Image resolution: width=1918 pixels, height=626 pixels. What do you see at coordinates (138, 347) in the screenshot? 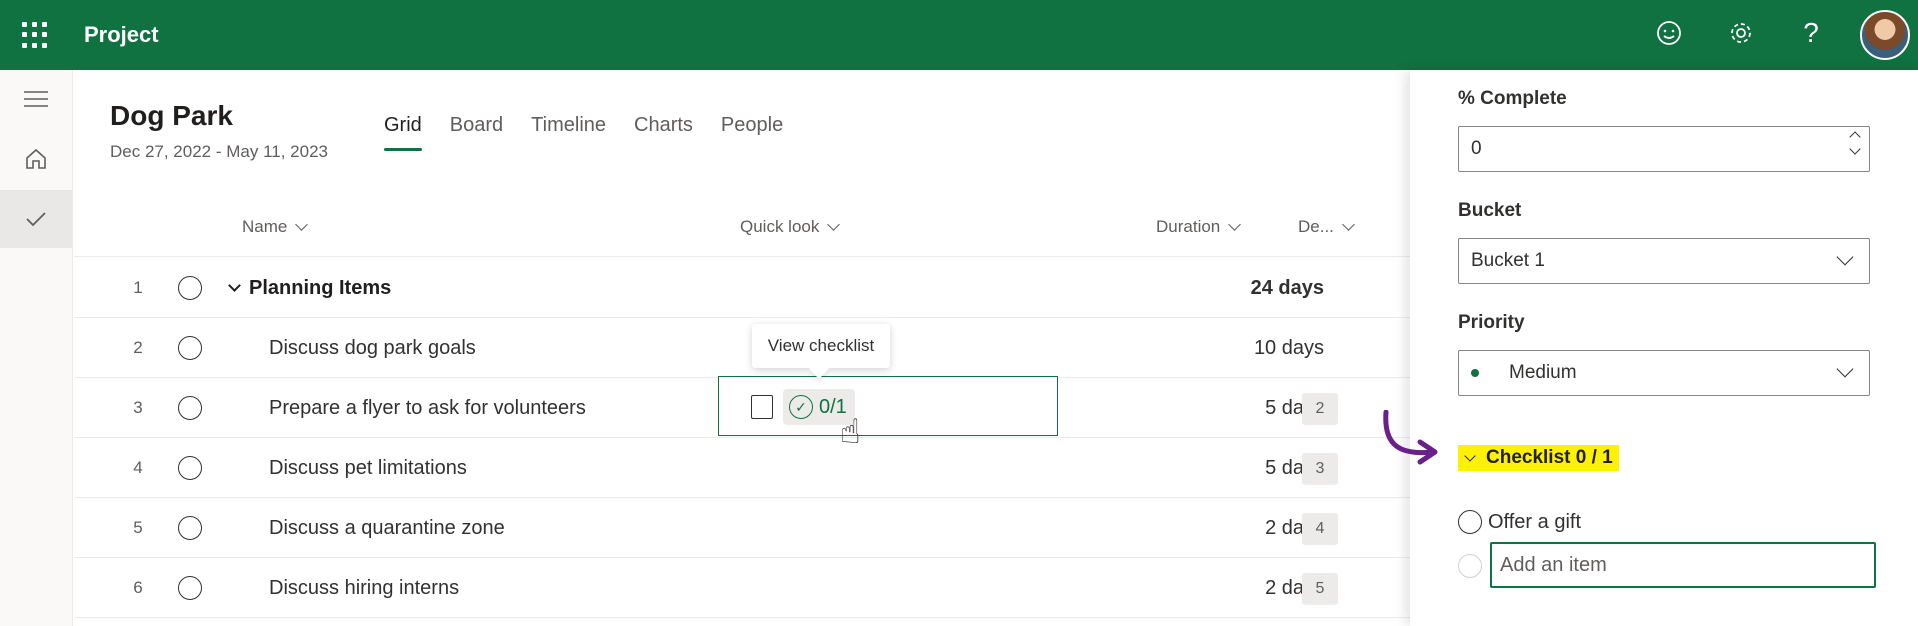
I see `row-number: 2` at bounding box center [138, 347].